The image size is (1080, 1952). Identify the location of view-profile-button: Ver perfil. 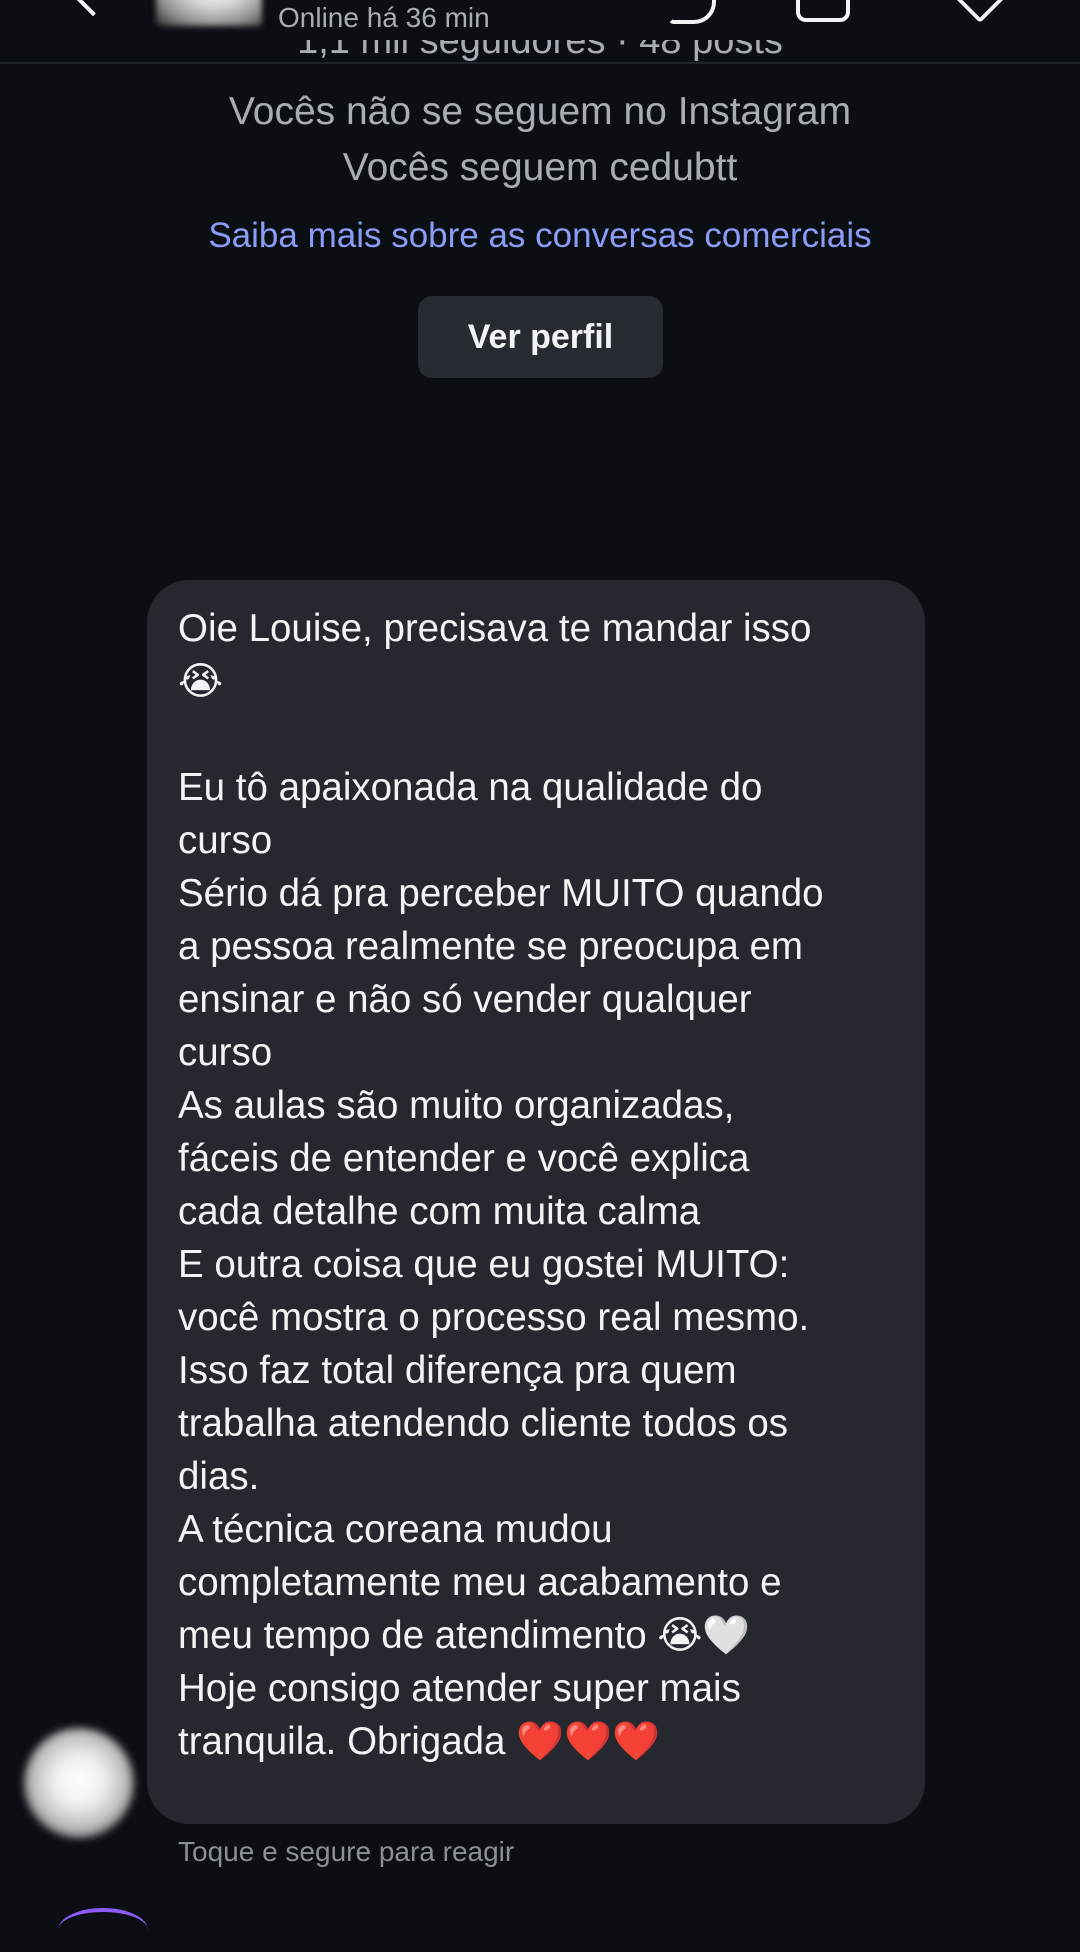
(540, 337).